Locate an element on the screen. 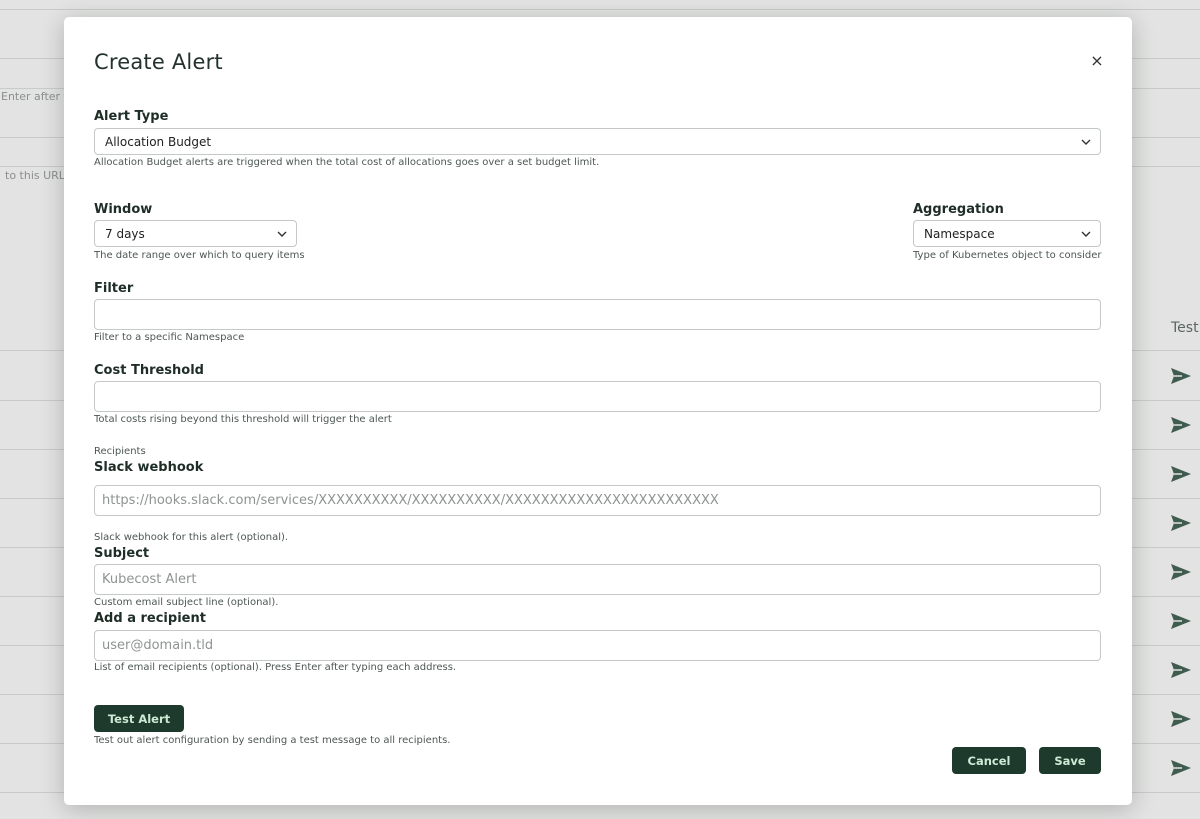 This screenshot has width=1200, height=819. divider is located at coordinates (600, 9).